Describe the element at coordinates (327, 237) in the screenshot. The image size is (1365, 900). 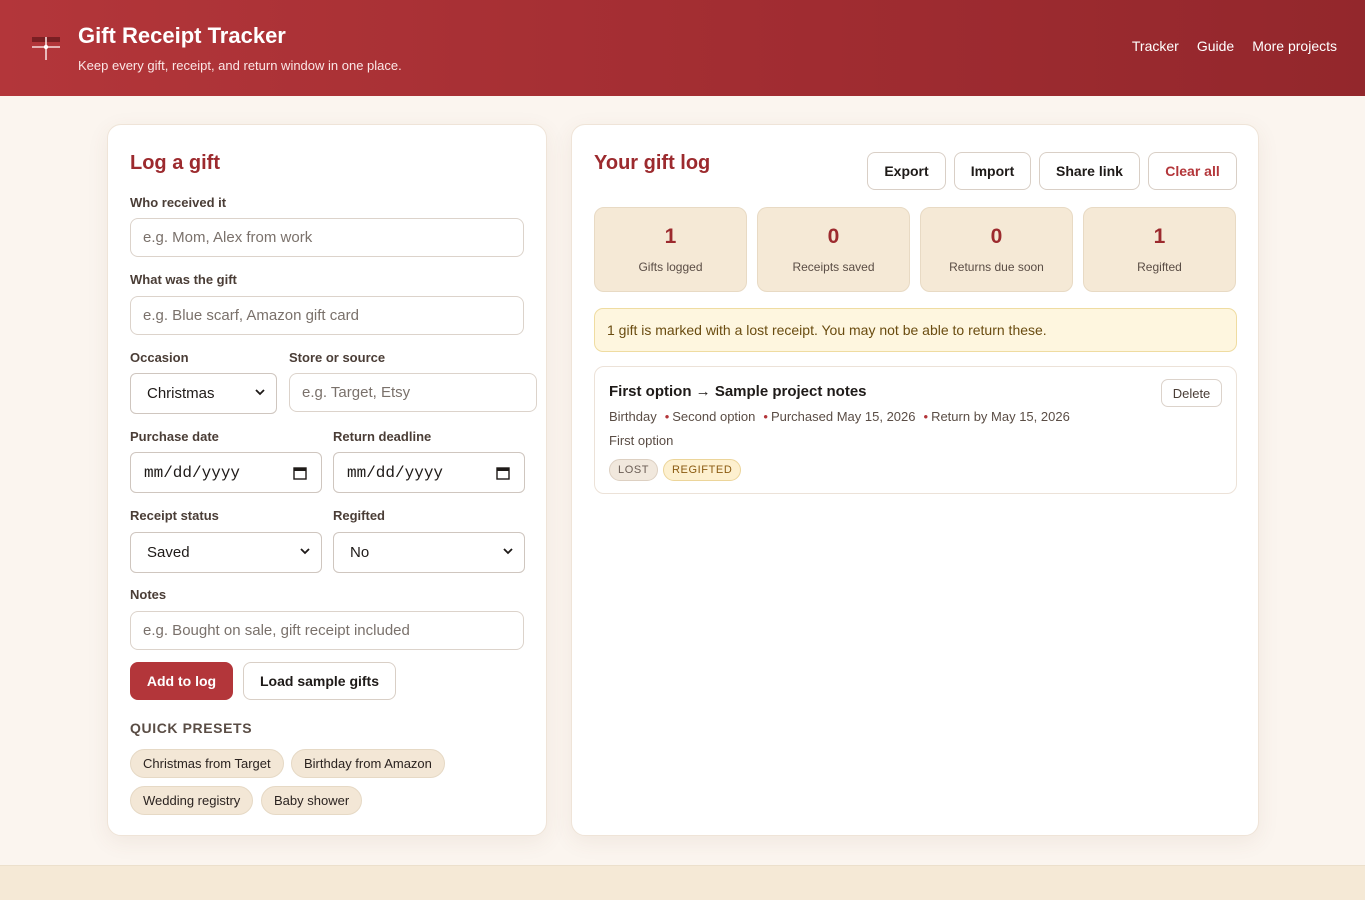
I see `recipient-input` at that location.